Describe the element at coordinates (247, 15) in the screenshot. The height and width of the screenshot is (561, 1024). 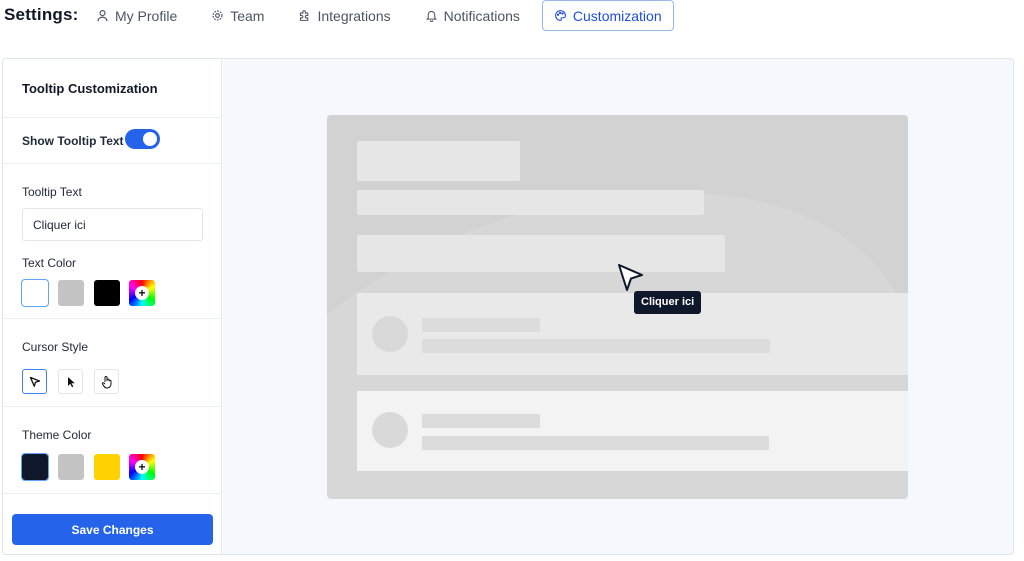
I see `tab-label: Team` at that location.